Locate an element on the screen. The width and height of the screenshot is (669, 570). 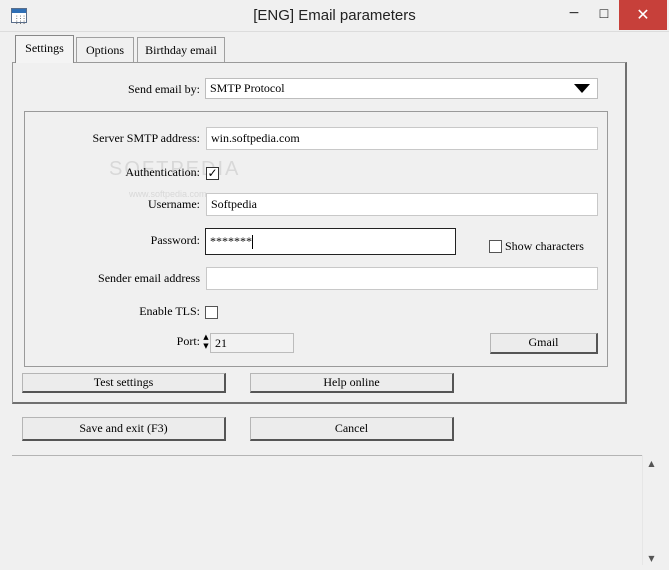
send-email-by-select: SMTP Protocol is located at coordinates (401, 88).